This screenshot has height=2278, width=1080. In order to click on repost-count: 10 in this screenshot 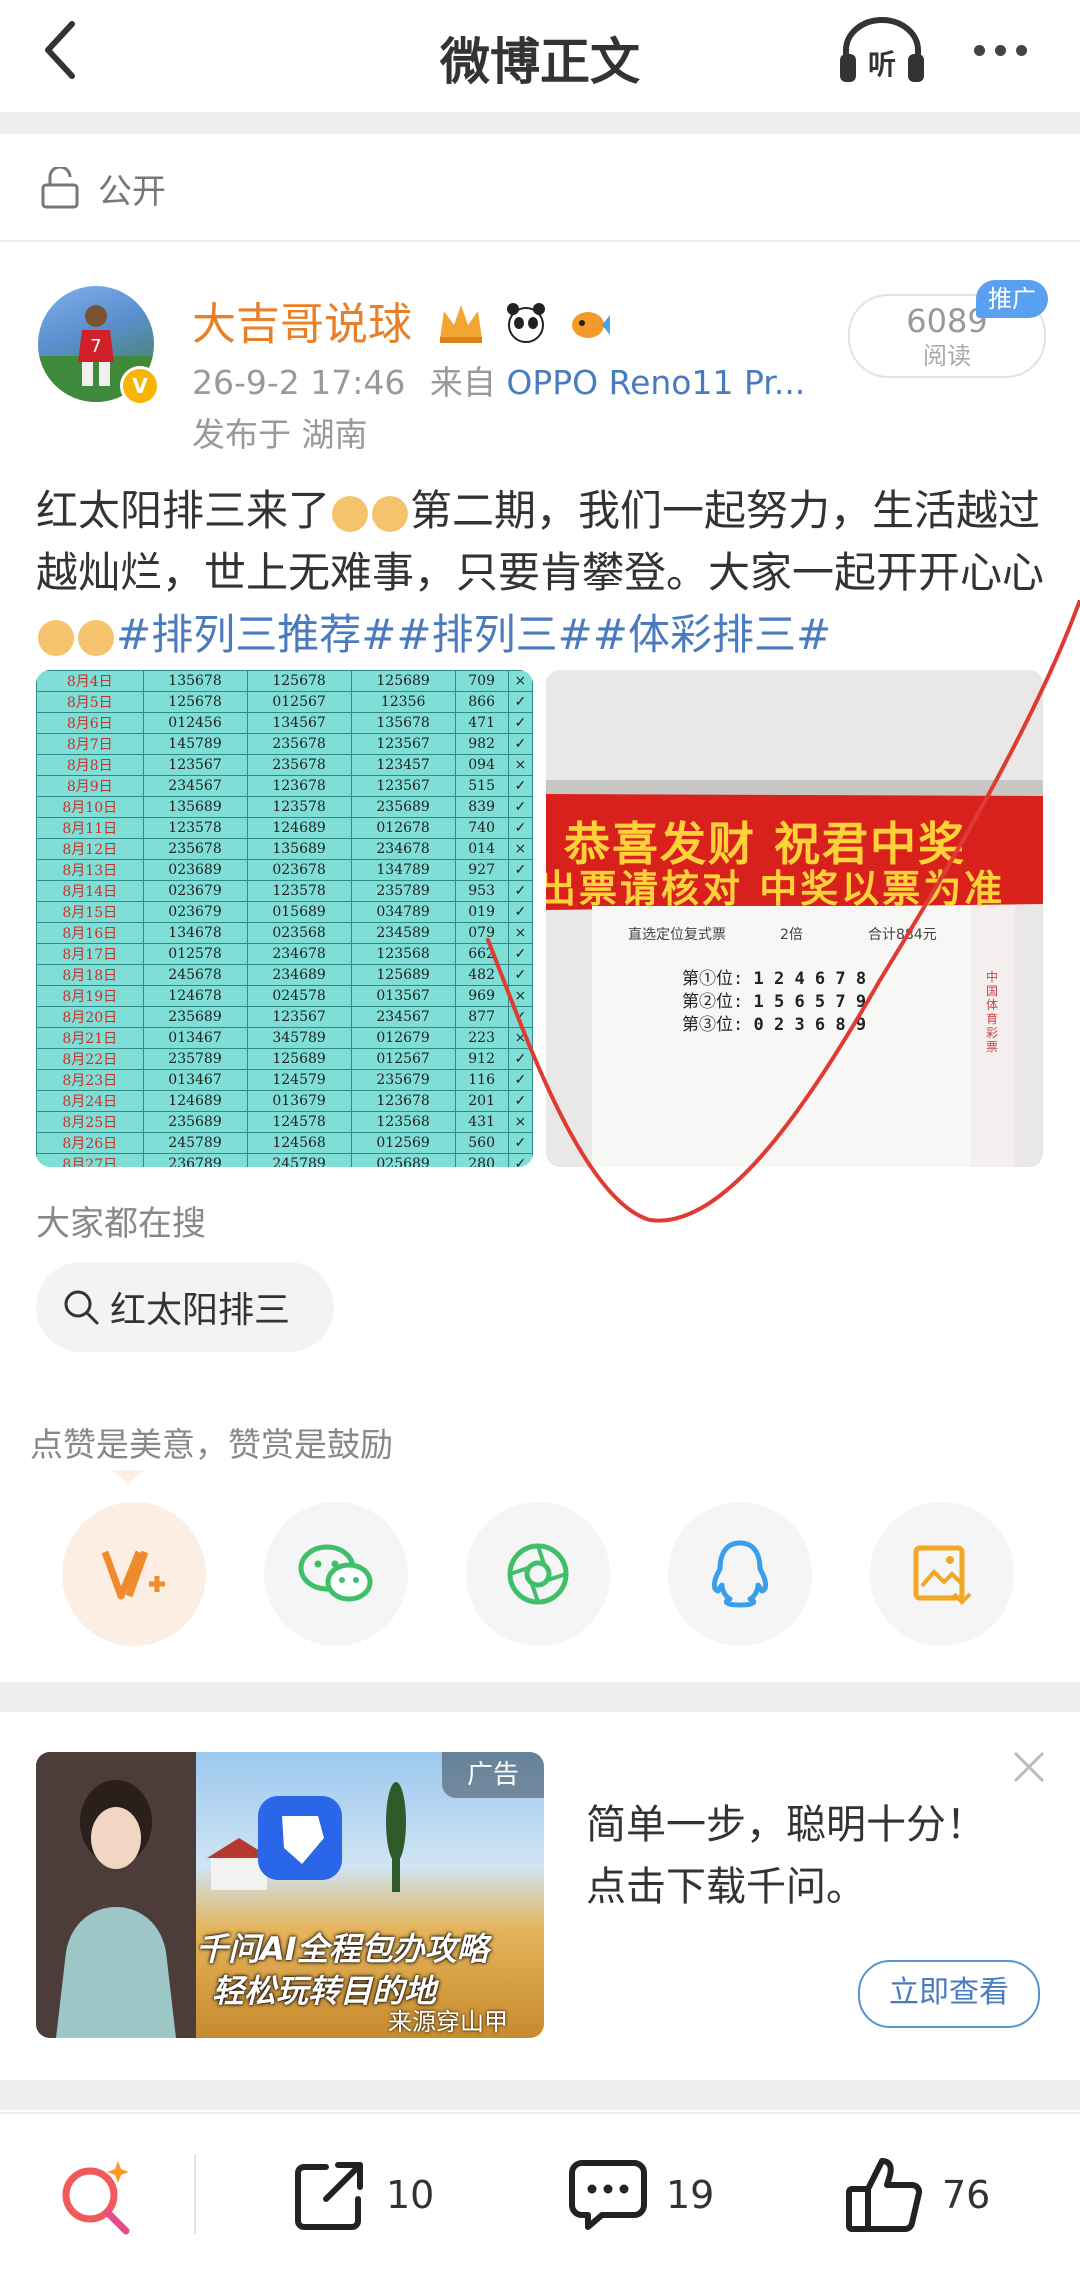, I will do `click(410, 2195)`.